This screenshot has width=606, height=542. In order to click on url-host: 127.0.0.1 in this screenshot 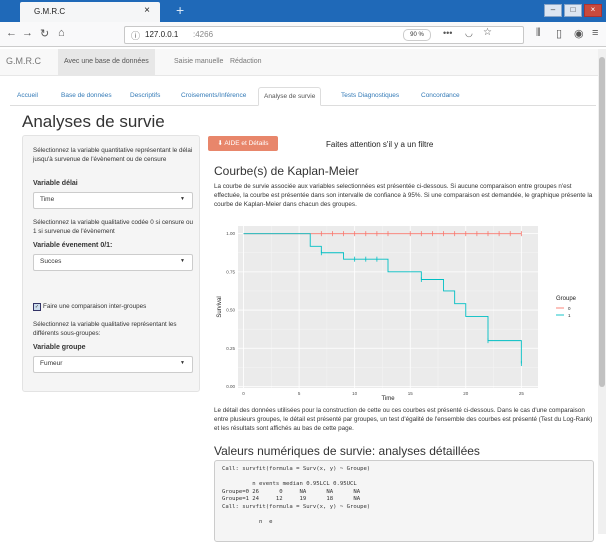, I will do `click(162, 34)`.